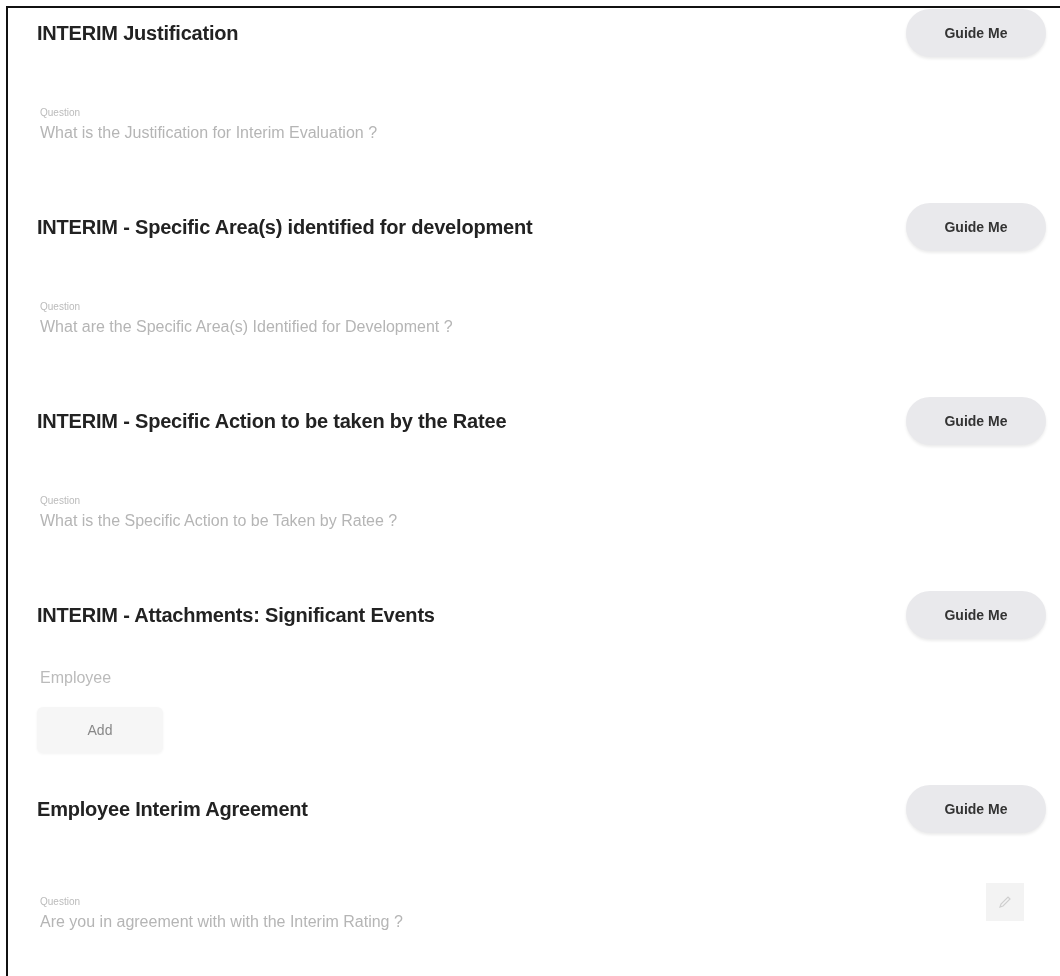 The image size is (1060, 976). Describe the element at coordinates (172, 809) in the screenshot. I see `section-title: Employee Interim Agreement` at that location.